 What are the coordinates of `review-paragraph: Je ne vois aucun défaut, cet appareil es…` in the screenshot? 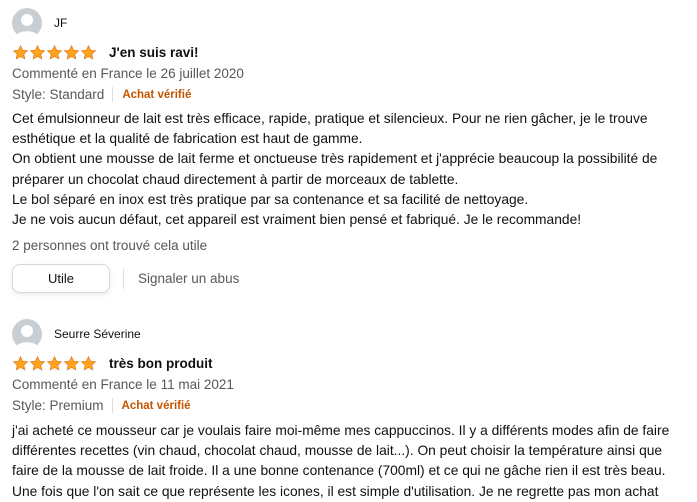 It's located at (297, 220).